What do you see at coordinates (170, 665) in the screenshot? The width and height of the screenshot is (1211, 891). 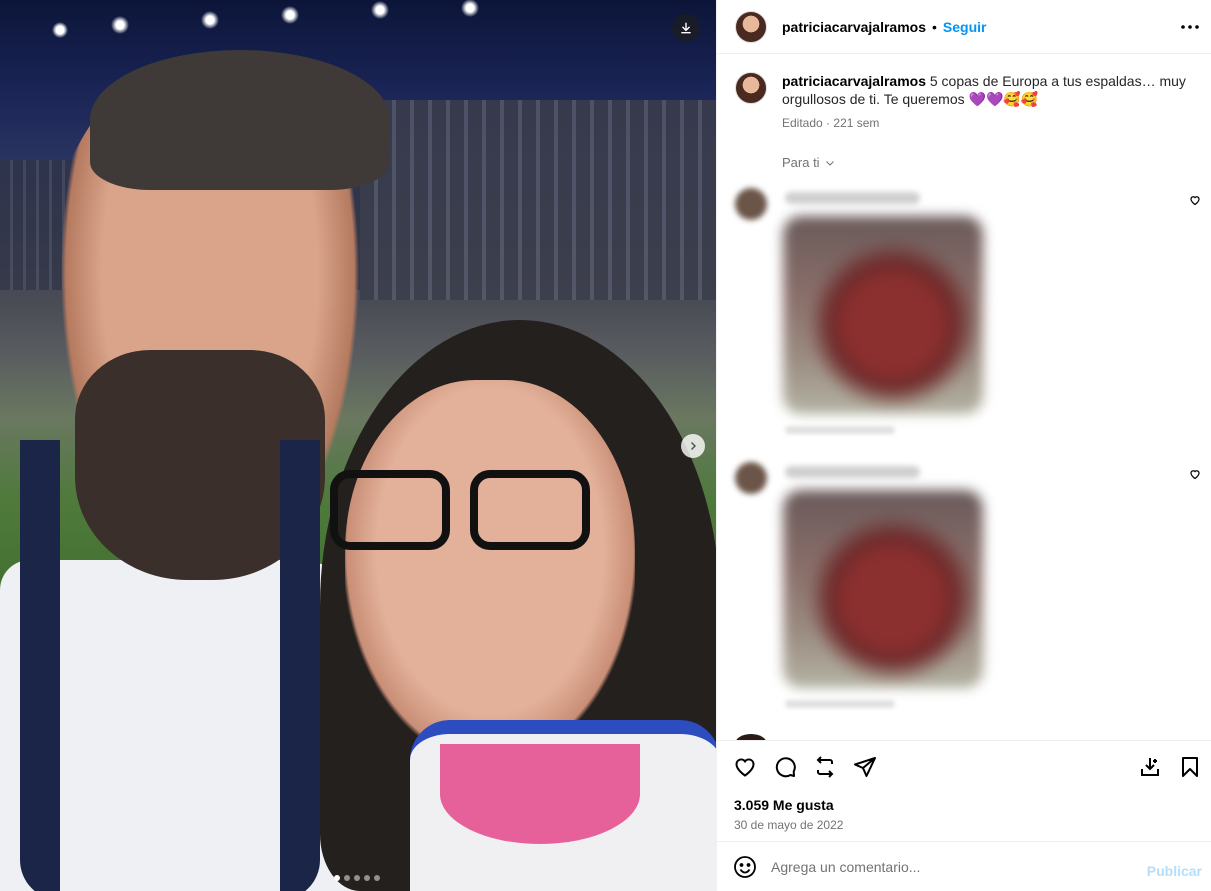 I see `medal-lanyard` at bounding box center [170, 665].